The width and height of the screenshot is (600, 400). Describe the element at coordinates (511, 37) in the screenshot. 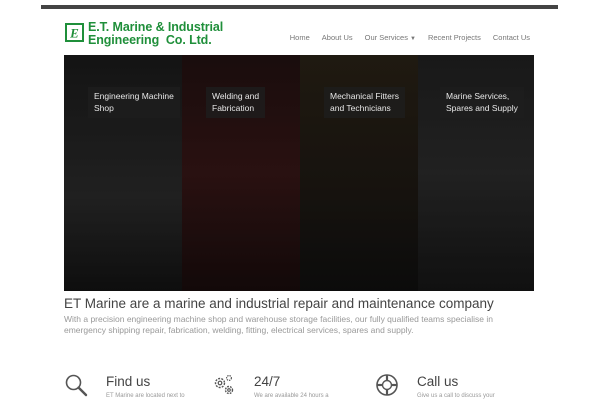

I see `nav-contact-us: Contact Us` at that location.